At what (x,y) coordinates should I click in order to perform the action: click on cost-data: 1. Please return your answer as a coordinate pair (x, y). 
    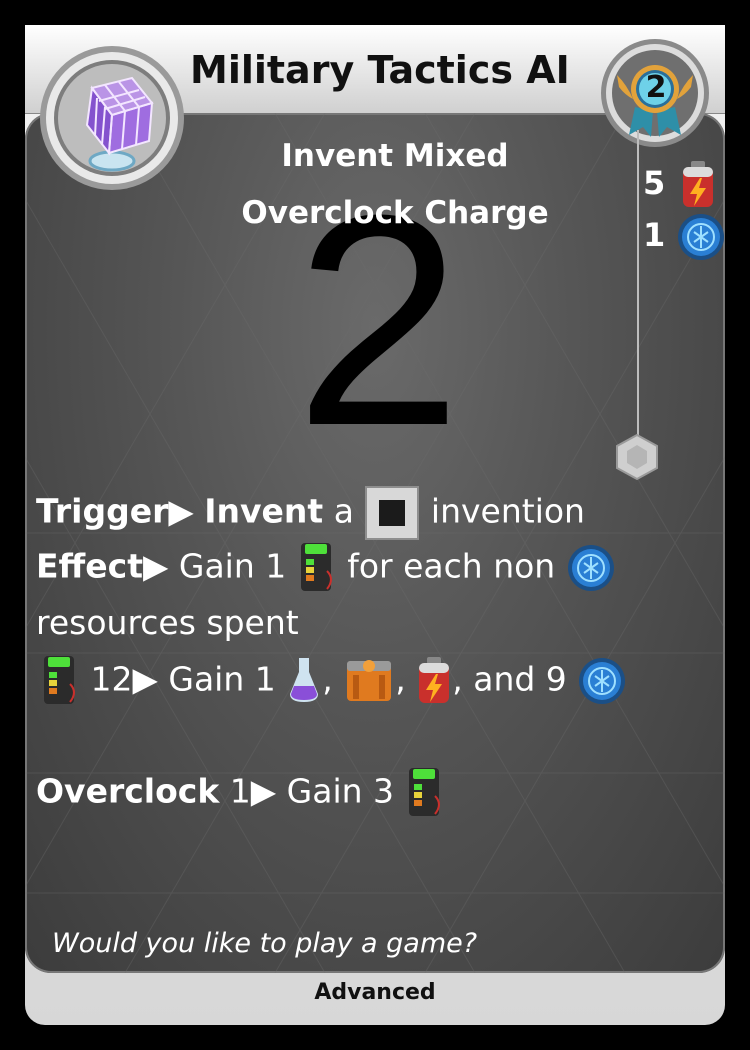
    Looking at the image, I should click on (684, 237).